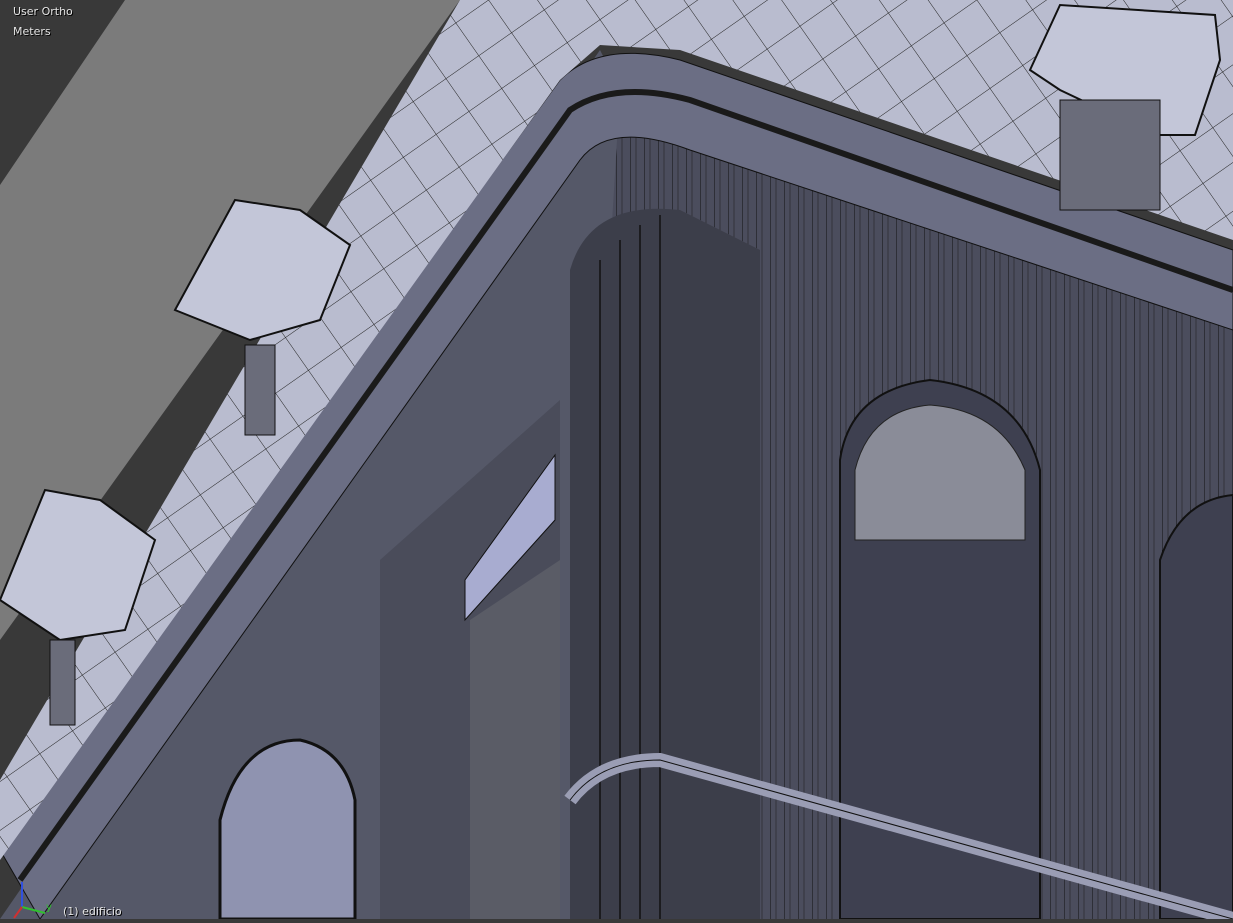  Describe the element at coordinates (32, 31) in the screenshot. I see `units-label: Meters` at that location.